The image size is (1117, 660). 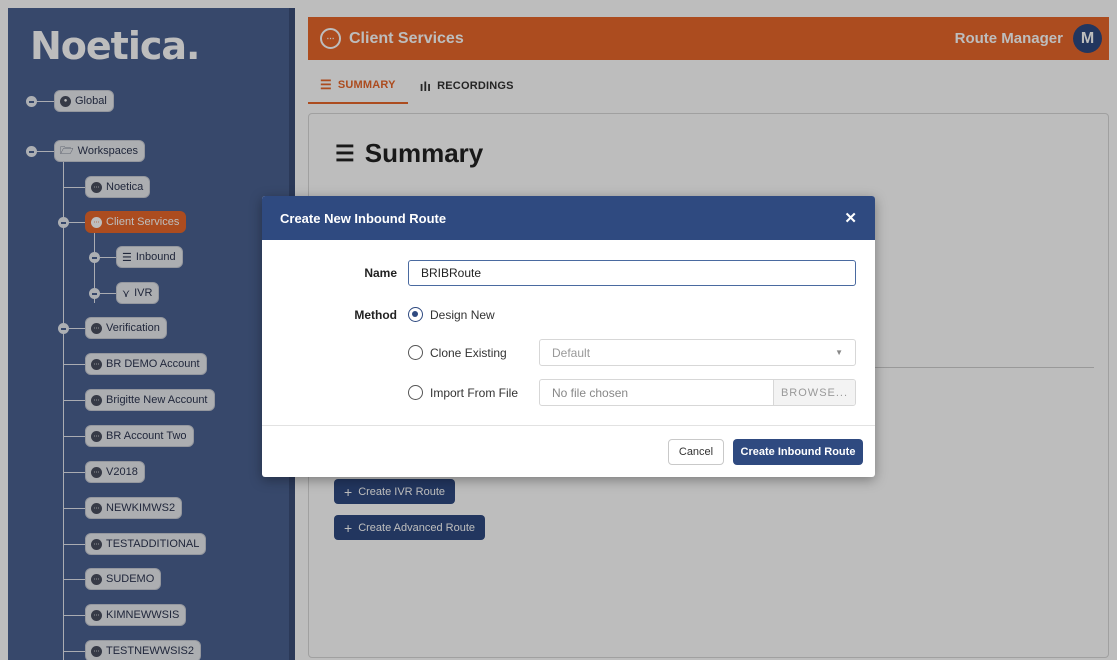 I want to click on divider, so click(x=568, y=425).